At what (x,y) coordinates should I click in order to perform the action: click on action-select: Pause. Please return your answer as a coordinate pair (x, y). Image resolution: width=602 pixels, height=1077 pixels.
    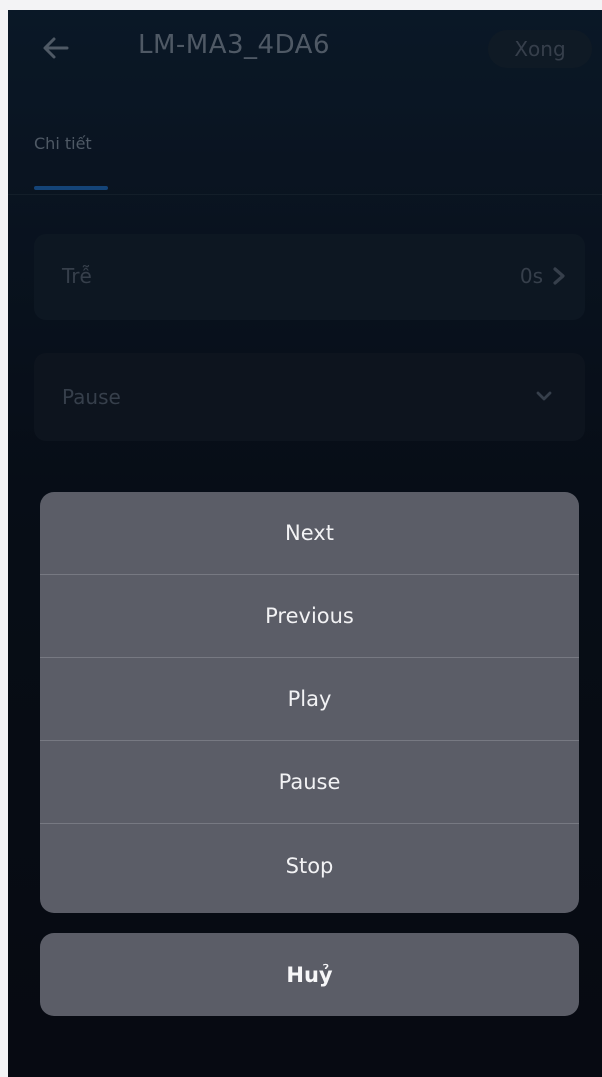
    Looking at the image, I should click on (309, 397).